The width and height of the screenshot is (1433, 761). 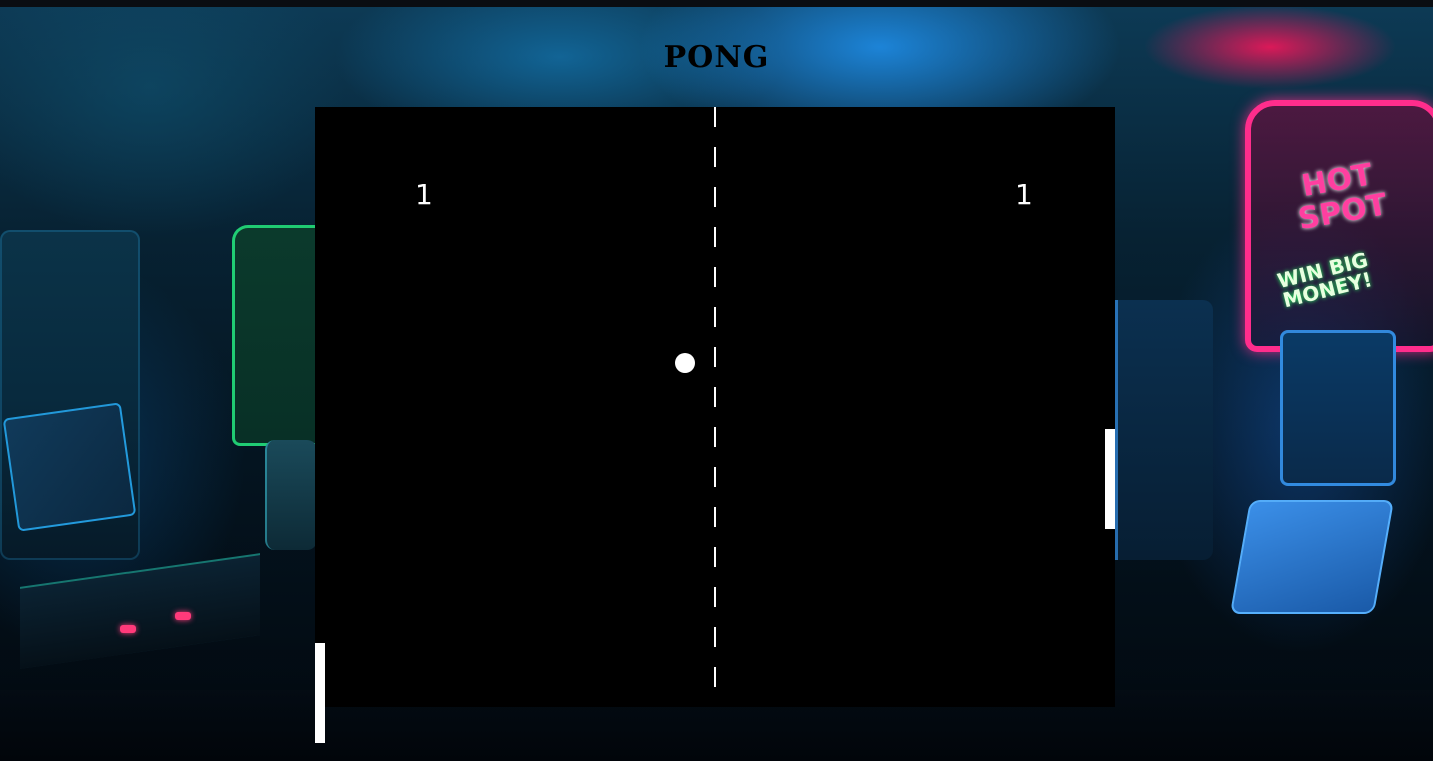 I want to click on center-net, so click(x=715, y=407).